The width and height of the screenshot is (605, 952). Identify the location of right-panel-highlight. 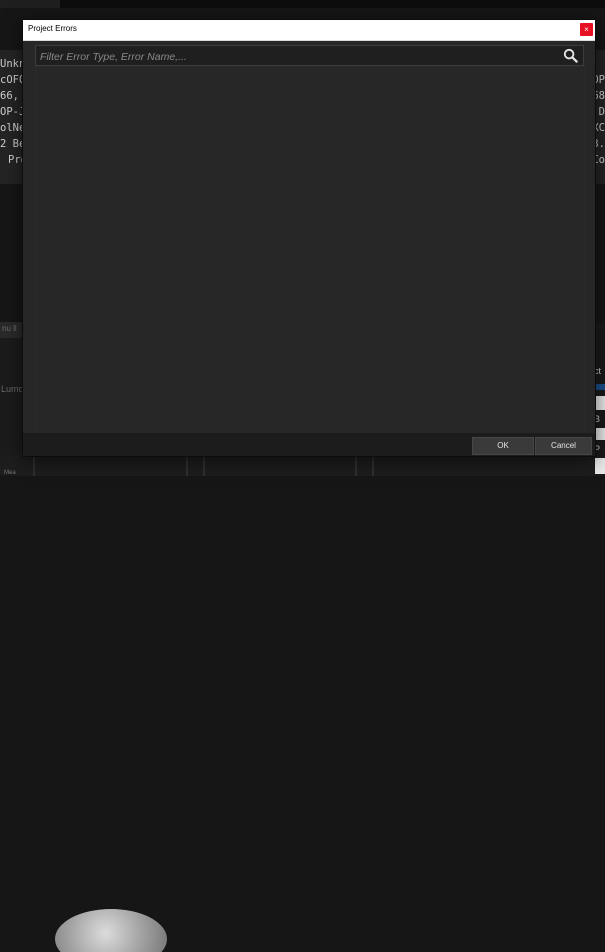
(599, 387).